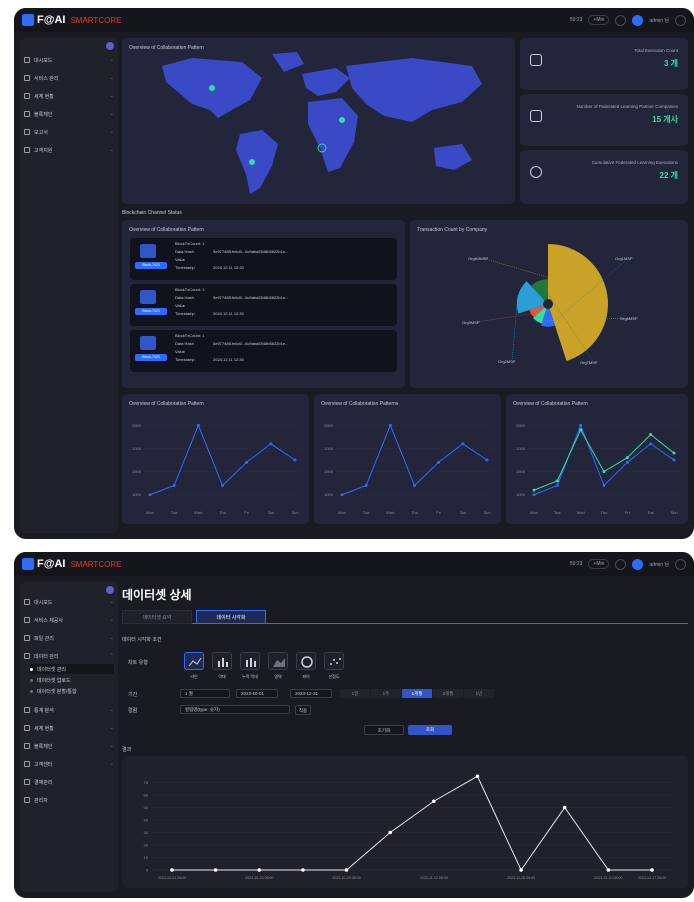 Image resolution: width=694 pixels, height=902 pixels. What do you see at coordinates (303, 710) in the screenshot?
I see `apply-button: 적용` at bounding box center [303, 710].